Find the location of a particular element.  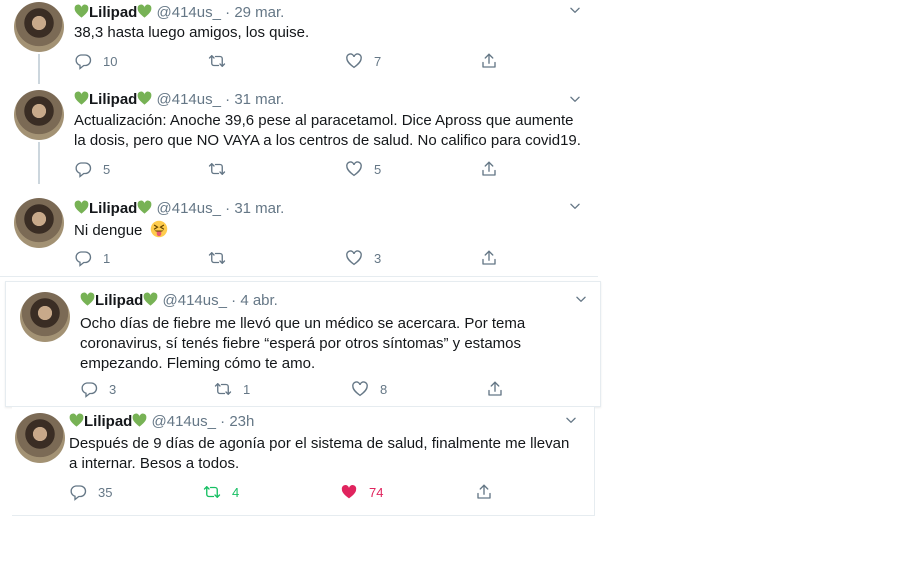

retweet-count: 4 is located at coordinates (236, 492).